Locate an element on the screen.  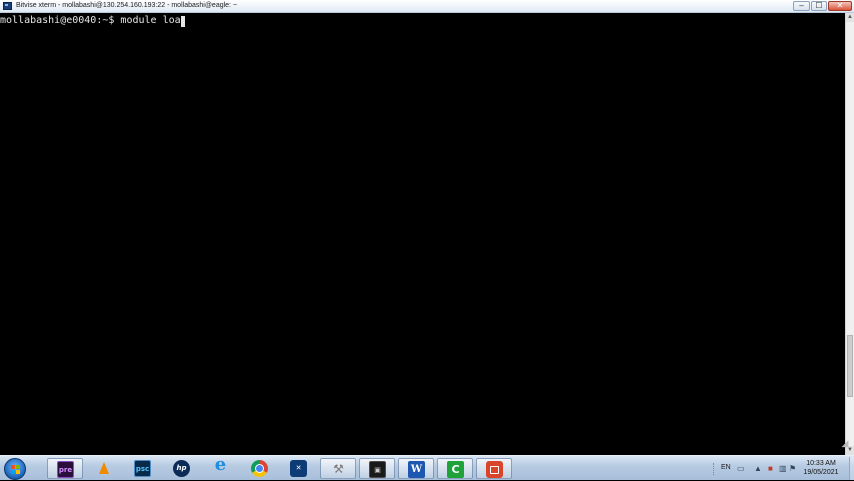
internet-explorer-icon is located at coordinates (220, 466).